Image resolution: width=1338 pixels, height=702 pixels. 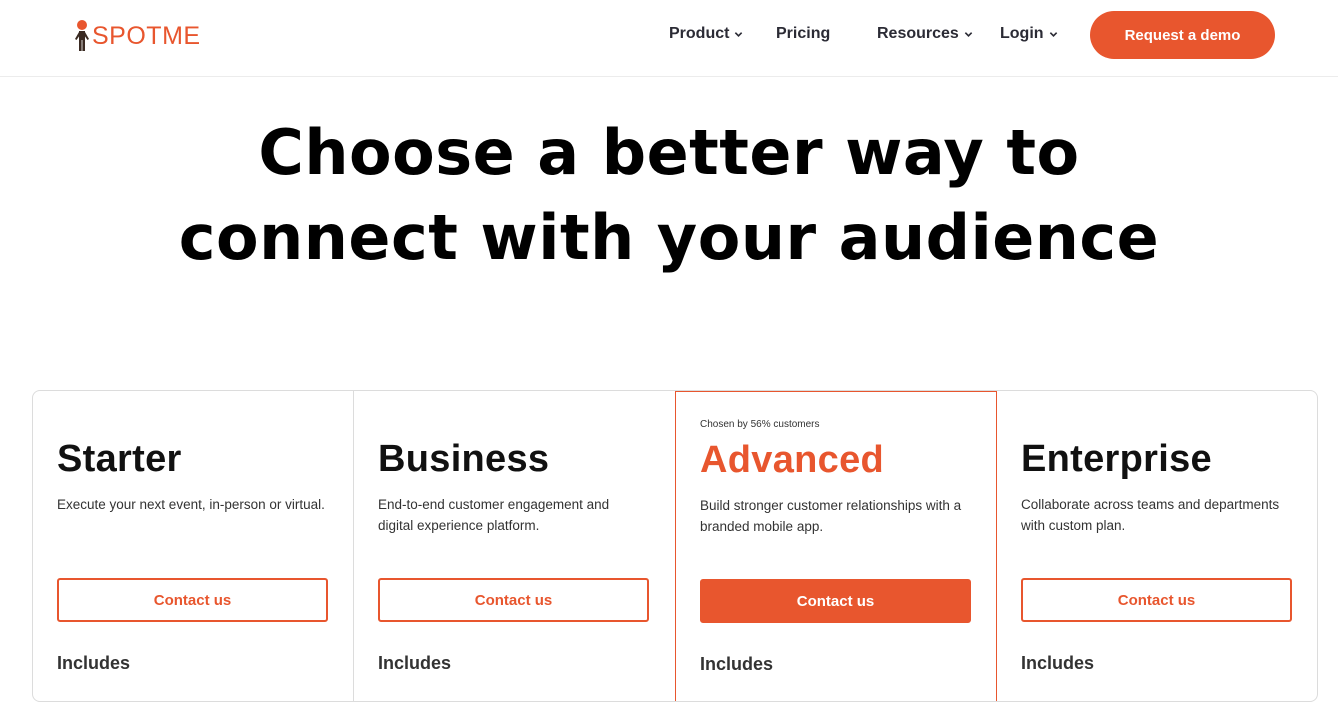 What do you see at coordinates (918, 33) in the screenshot?
I see `nav-resources-label: Resources` at bounding box center [918, 33].